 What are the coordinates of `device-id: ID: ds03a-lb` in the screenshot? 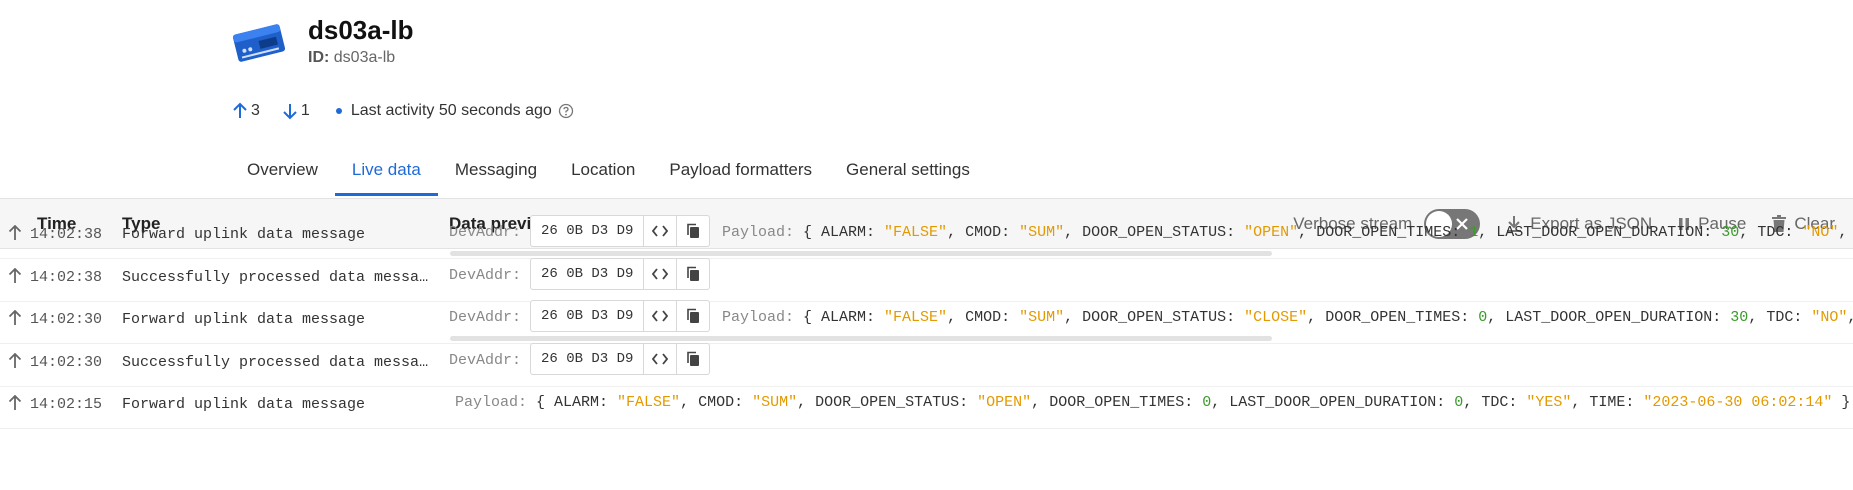 It's located at (351, 58).